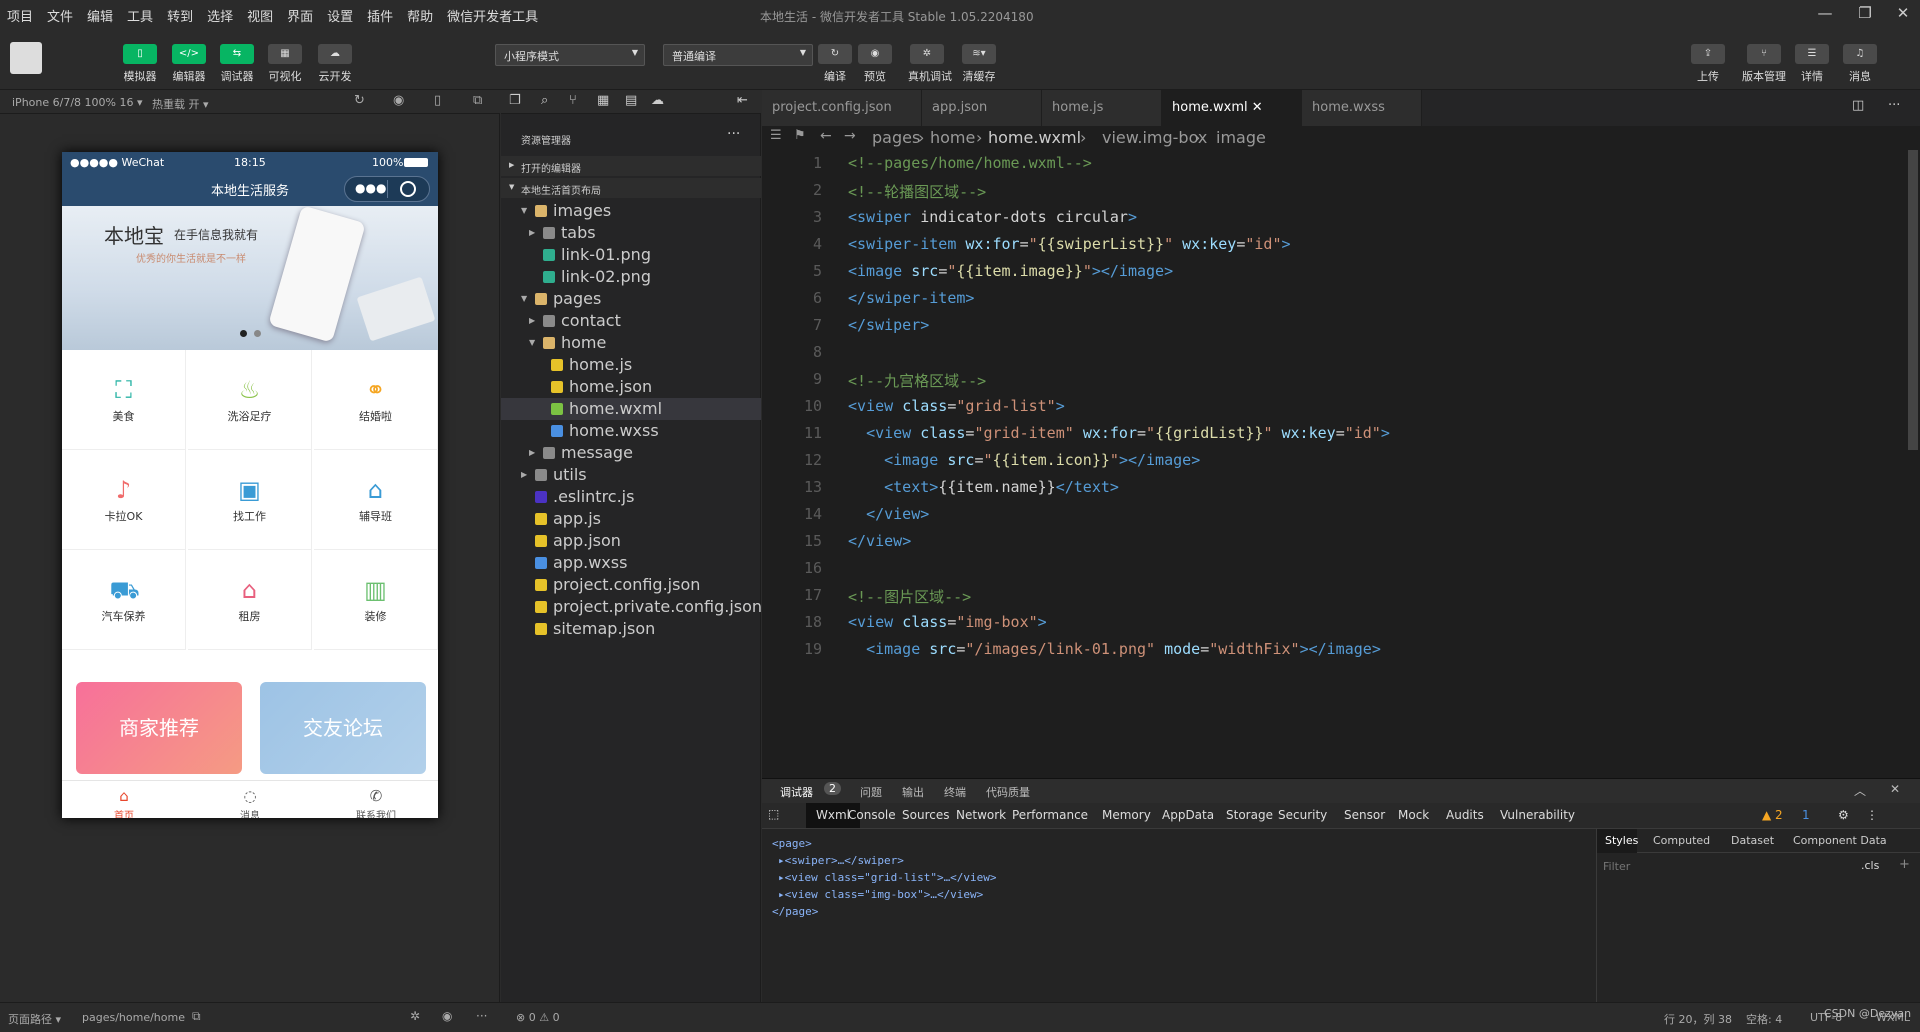  I want to click on phone-icon: ▯, so click(437, 100).